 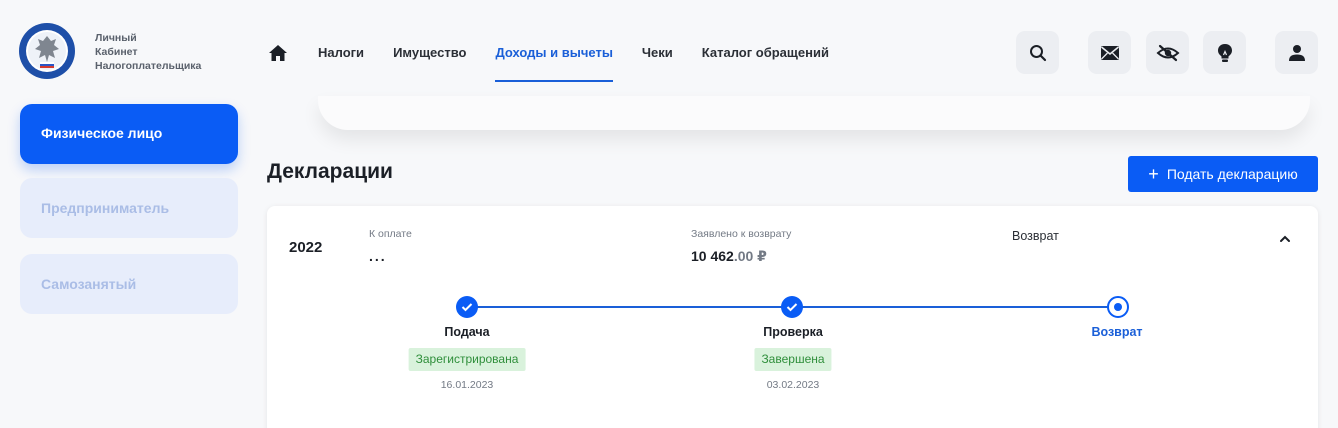 What do you see at coordinates (554, 56) in the screenshot?
I see `nav-item-income-deductions: Доходы и вычеты` at bounding box center [554, 56].